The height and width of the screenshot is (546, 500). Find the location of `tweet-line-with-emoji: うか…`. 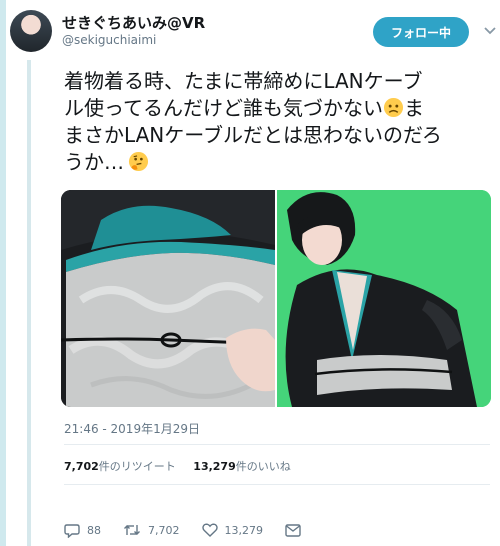

tweet-line-with-emoji: うか… is located at coordinates (279, 162).